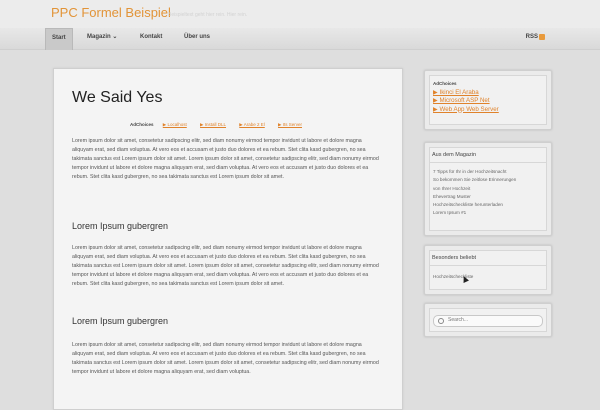  Describe the element at coordinates (208, 15) in the screenshot. I see `site-tagline: Beispieltext geht hier rein. Hier rein.` at that location.